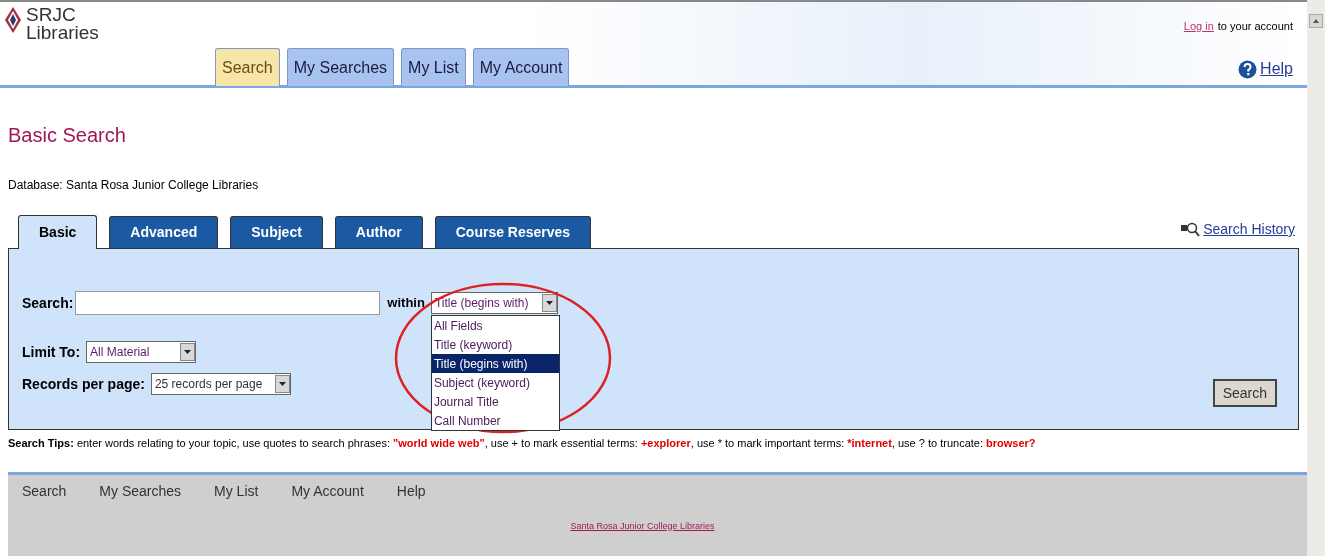 The image size is (1325, 556). I want to click on scrollbar, so click(1316, 278).